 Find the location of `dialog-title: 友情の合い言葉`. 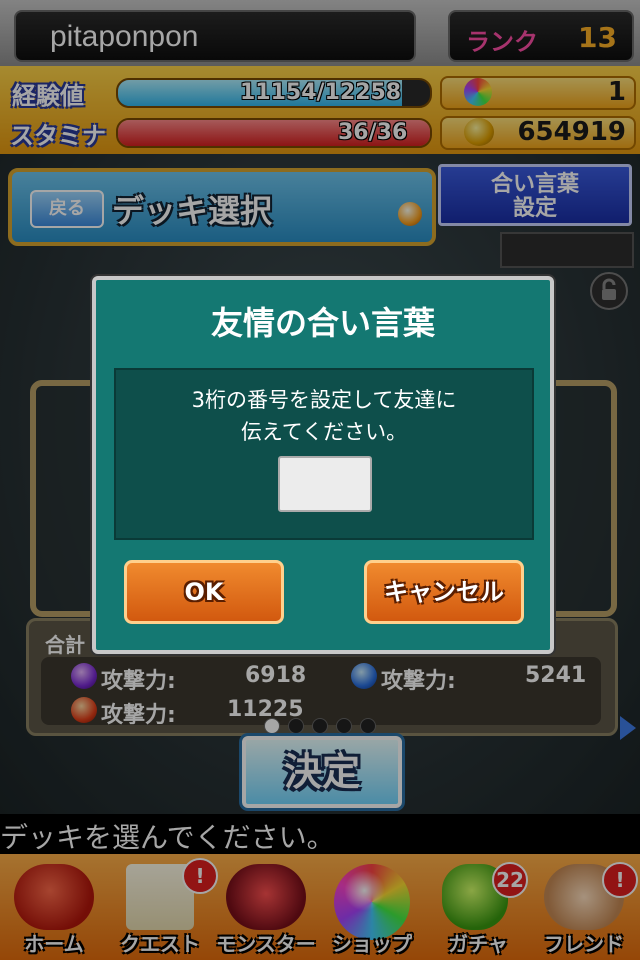

dialog-title: 友情の合い言葉 is located at coordinates (322, 323).